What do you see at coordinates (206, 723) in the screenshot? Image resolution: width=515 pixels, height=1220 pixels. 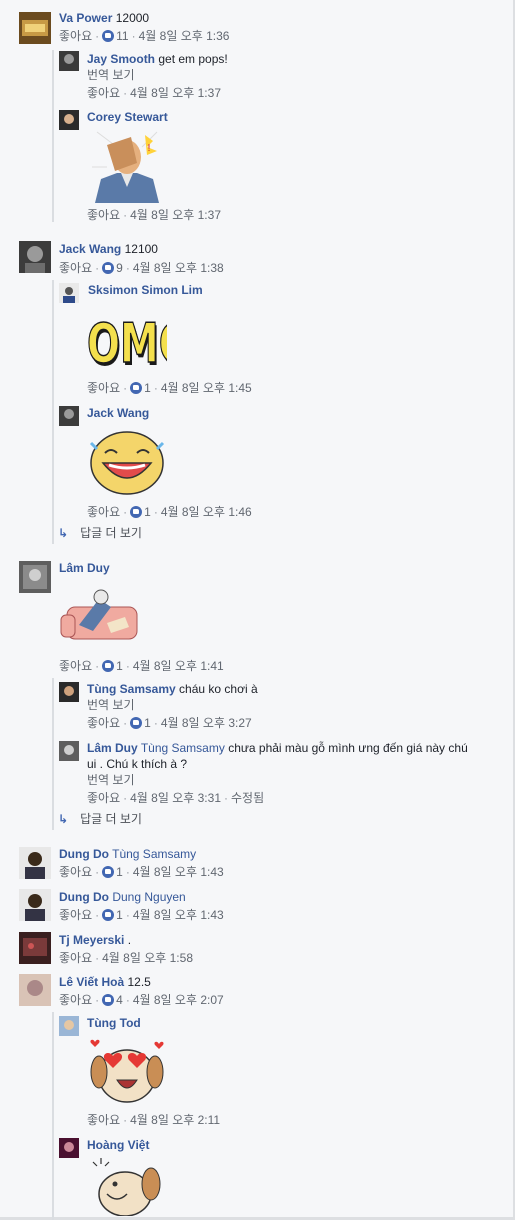 I see `timestamp: 4월 8일 오후 3:27` at bounding box center [206, 723].